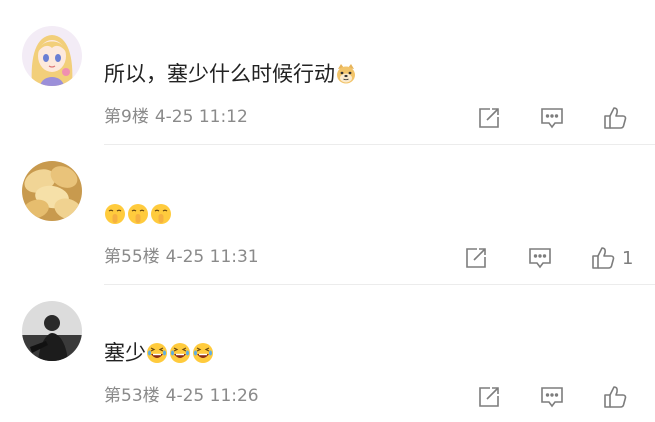 The height and width of the screenshot is (422, 655). I want to click on comment-text: 所以，塞少什么时候行动, so click(231, 74).